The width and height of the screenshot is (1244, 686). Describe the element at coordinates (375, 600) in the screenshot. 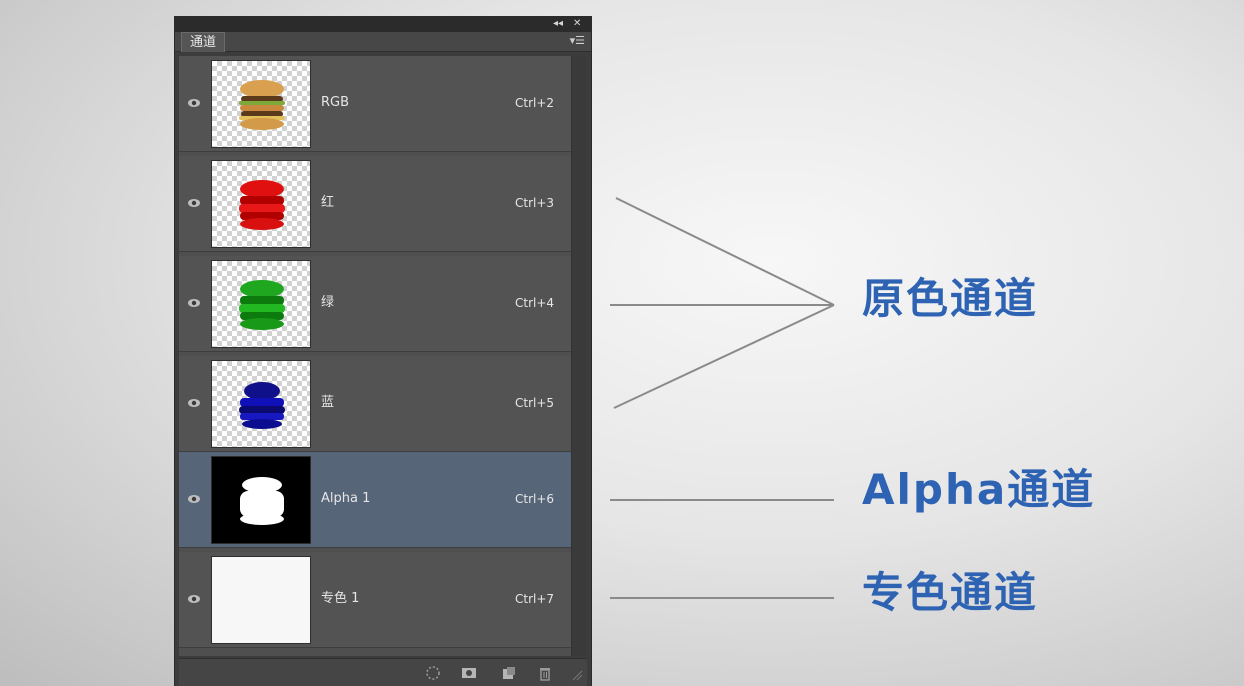

I see `channel-row-spot: 专色 1 Ctrl+7` at that location.